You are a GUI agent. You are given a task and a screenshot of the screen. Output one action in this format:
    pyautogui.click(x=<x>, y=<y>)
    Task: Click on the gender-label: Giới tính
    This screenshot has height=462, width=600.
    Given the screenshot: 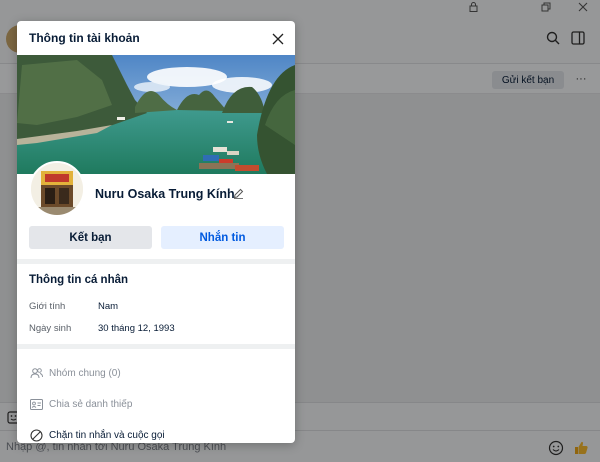 What is the action you would take?
    pyautogui.click(x=47, y=306)
    